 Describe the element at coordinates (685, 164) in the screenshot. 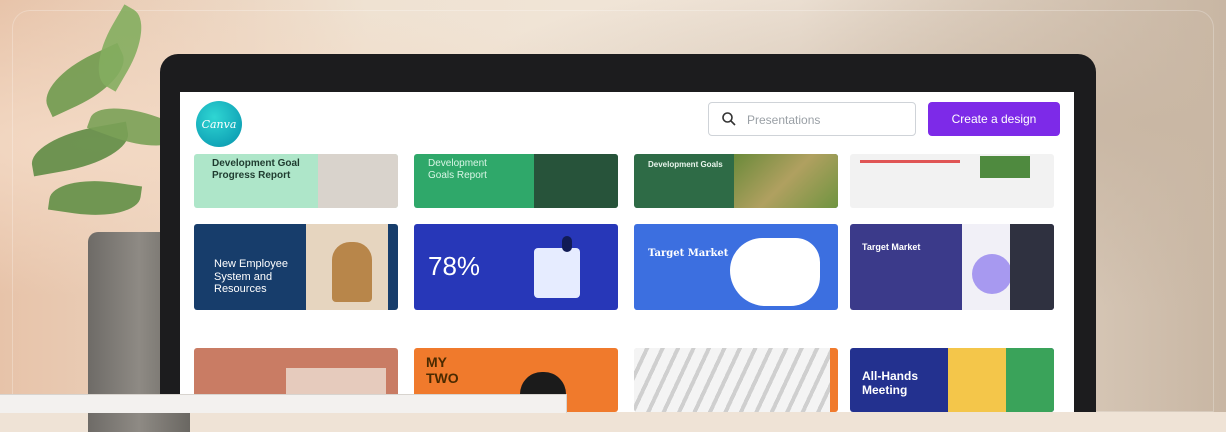

I see `template-title: Development Goals` at that location.